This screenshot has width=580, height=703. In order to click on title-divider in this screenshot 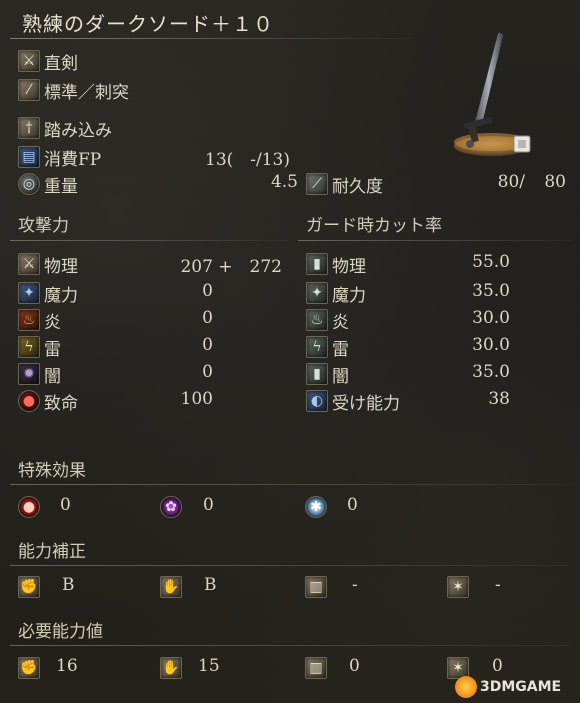, I will do `click(220, 38)`.